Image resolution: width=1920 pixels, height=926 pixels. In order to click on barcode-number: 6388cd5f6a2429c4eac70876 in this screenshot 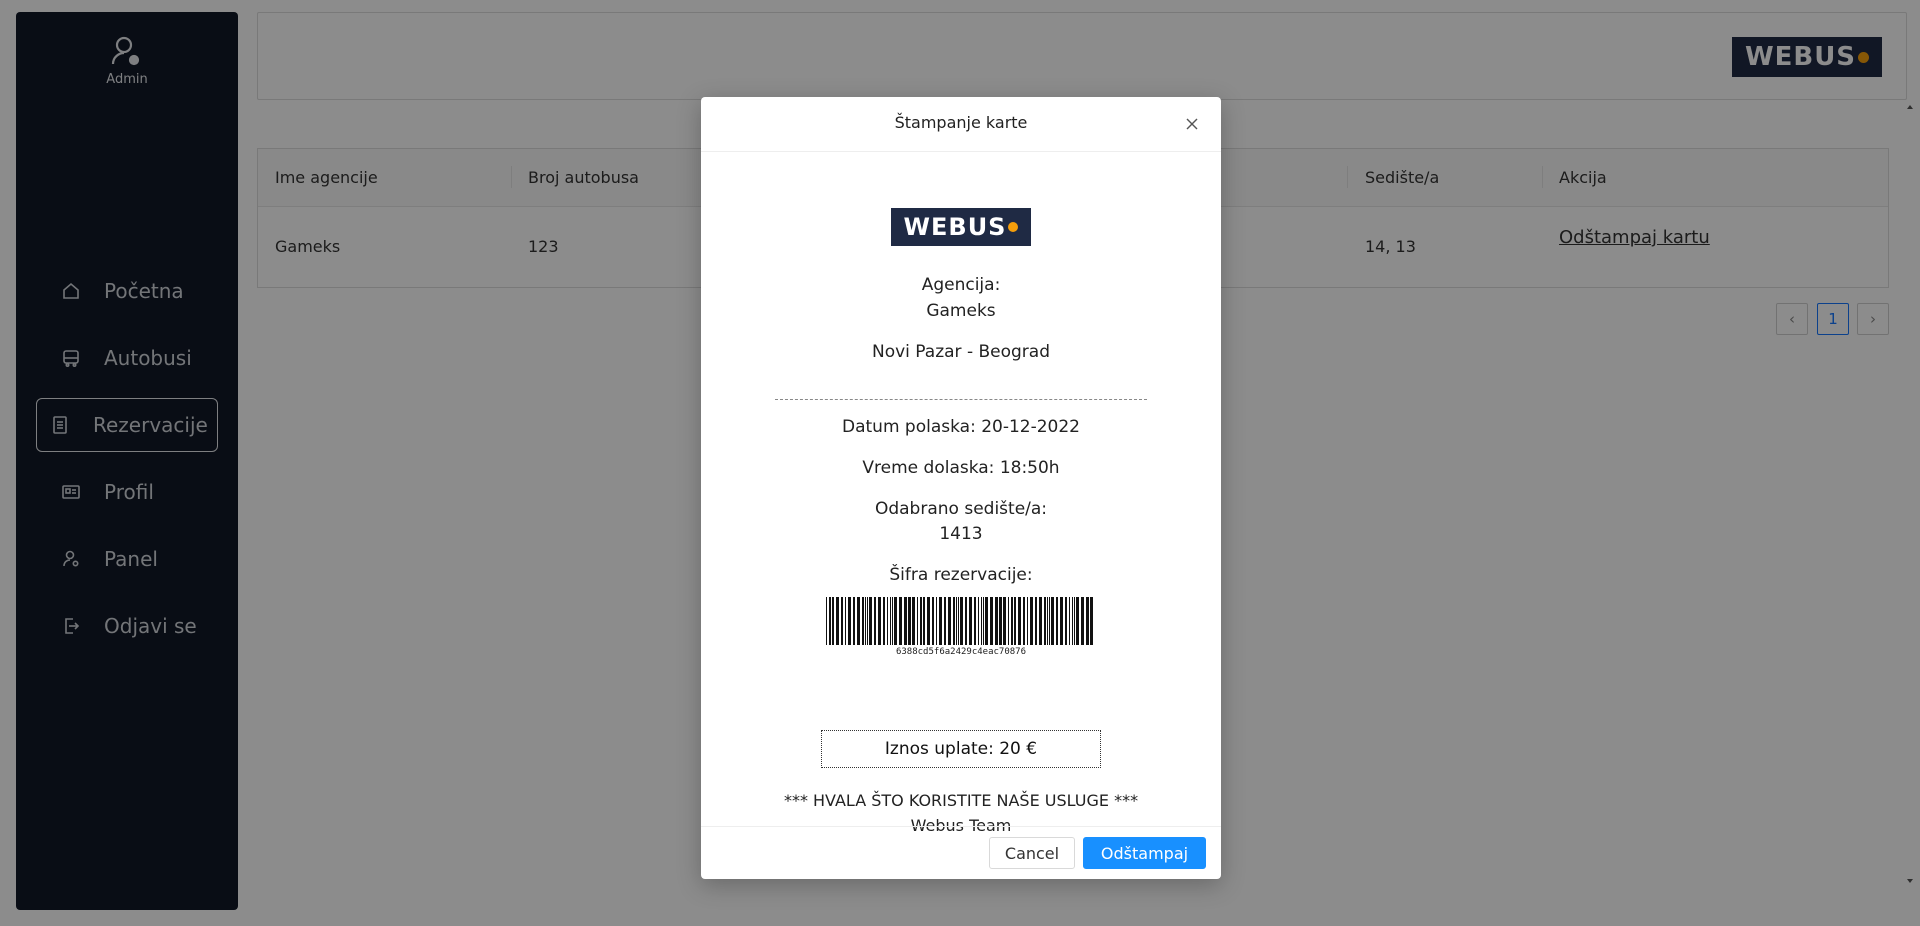, I will do `click(961, 652)`.